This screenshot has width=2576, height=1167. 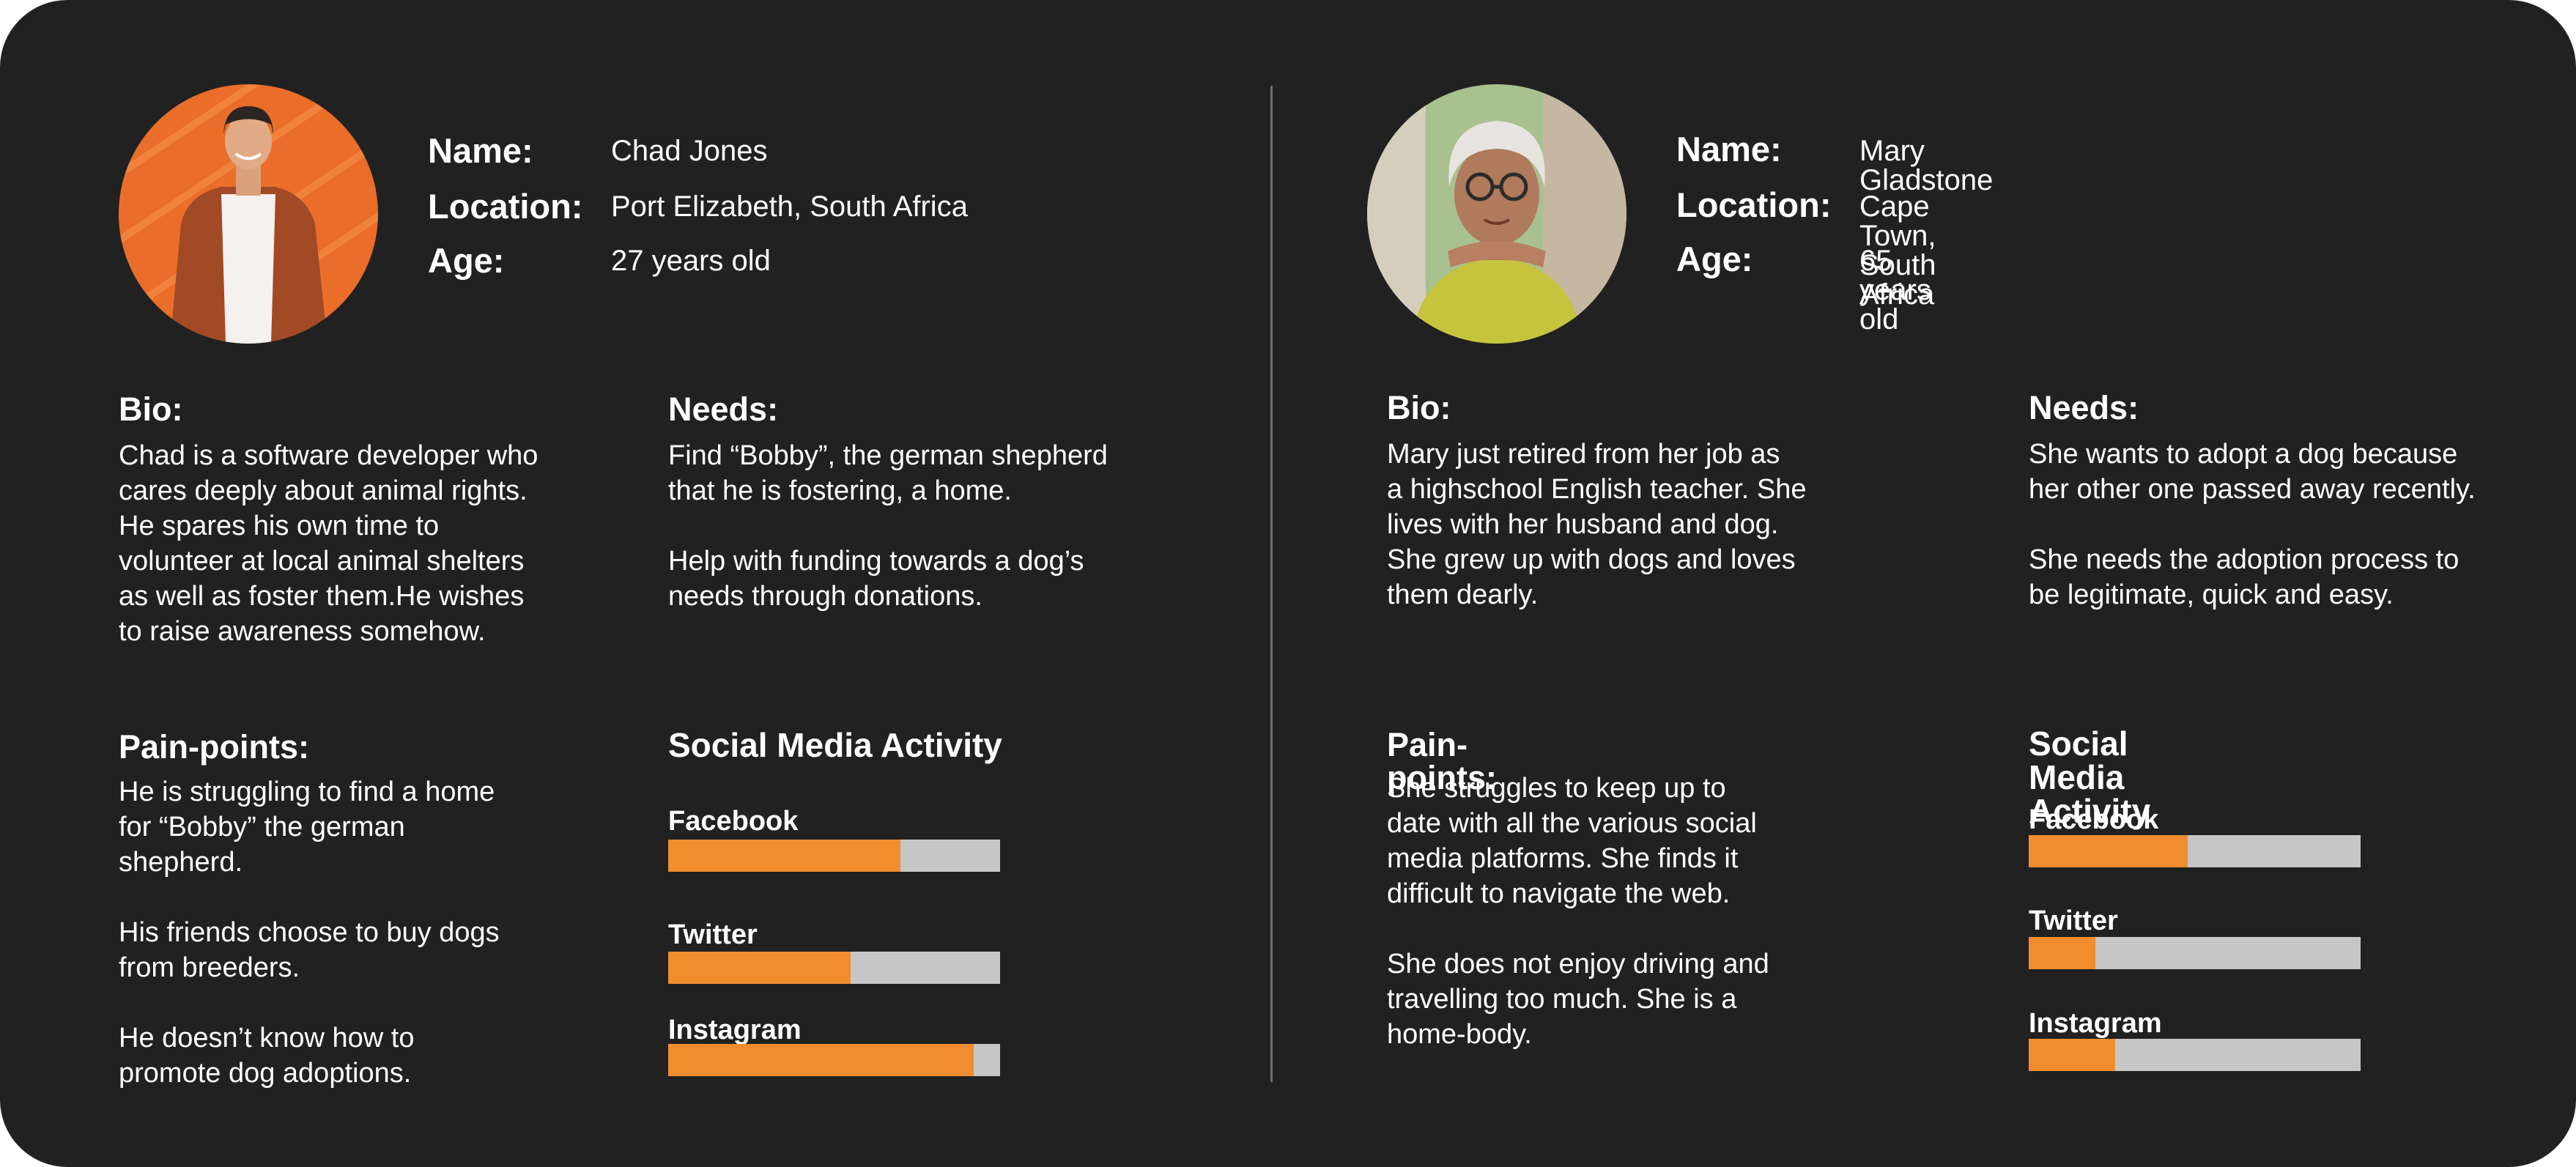 I want to click on twitter-activity-bar, so click(x=2195, y=953).